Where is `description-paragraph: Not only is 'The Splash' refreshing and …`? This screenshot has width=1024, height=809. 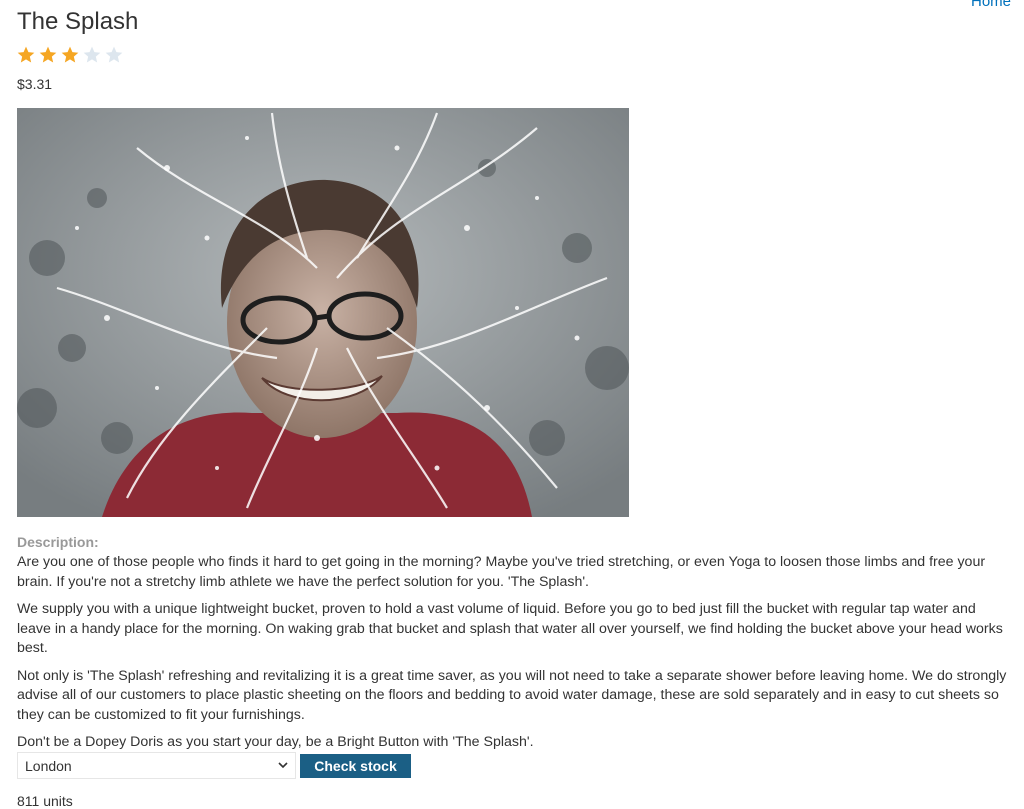
description-paragraph: Not only is 'The Splash' refreshing and … is located at coordinates (512, 695).